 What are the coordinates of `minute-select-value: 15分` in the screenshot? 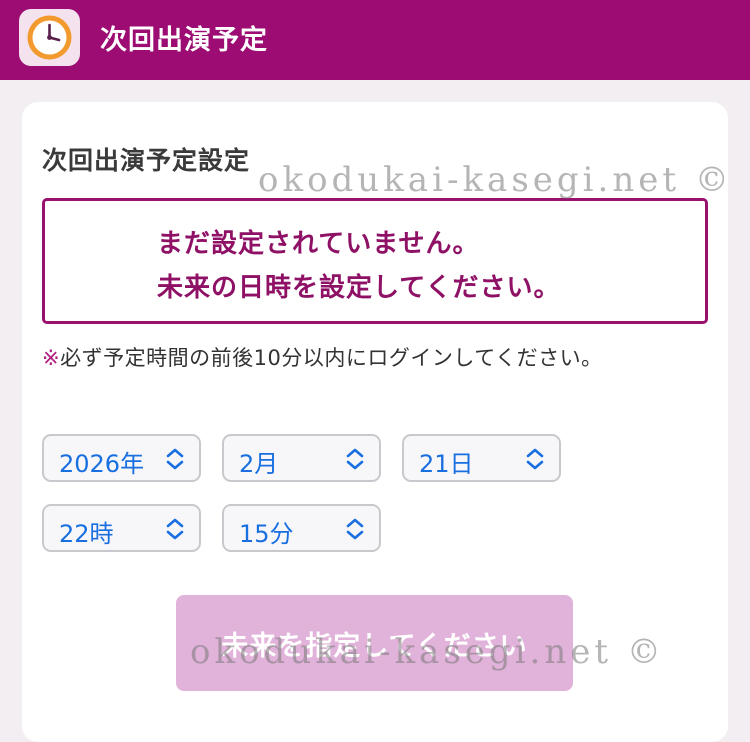 It's located at (266, 534).